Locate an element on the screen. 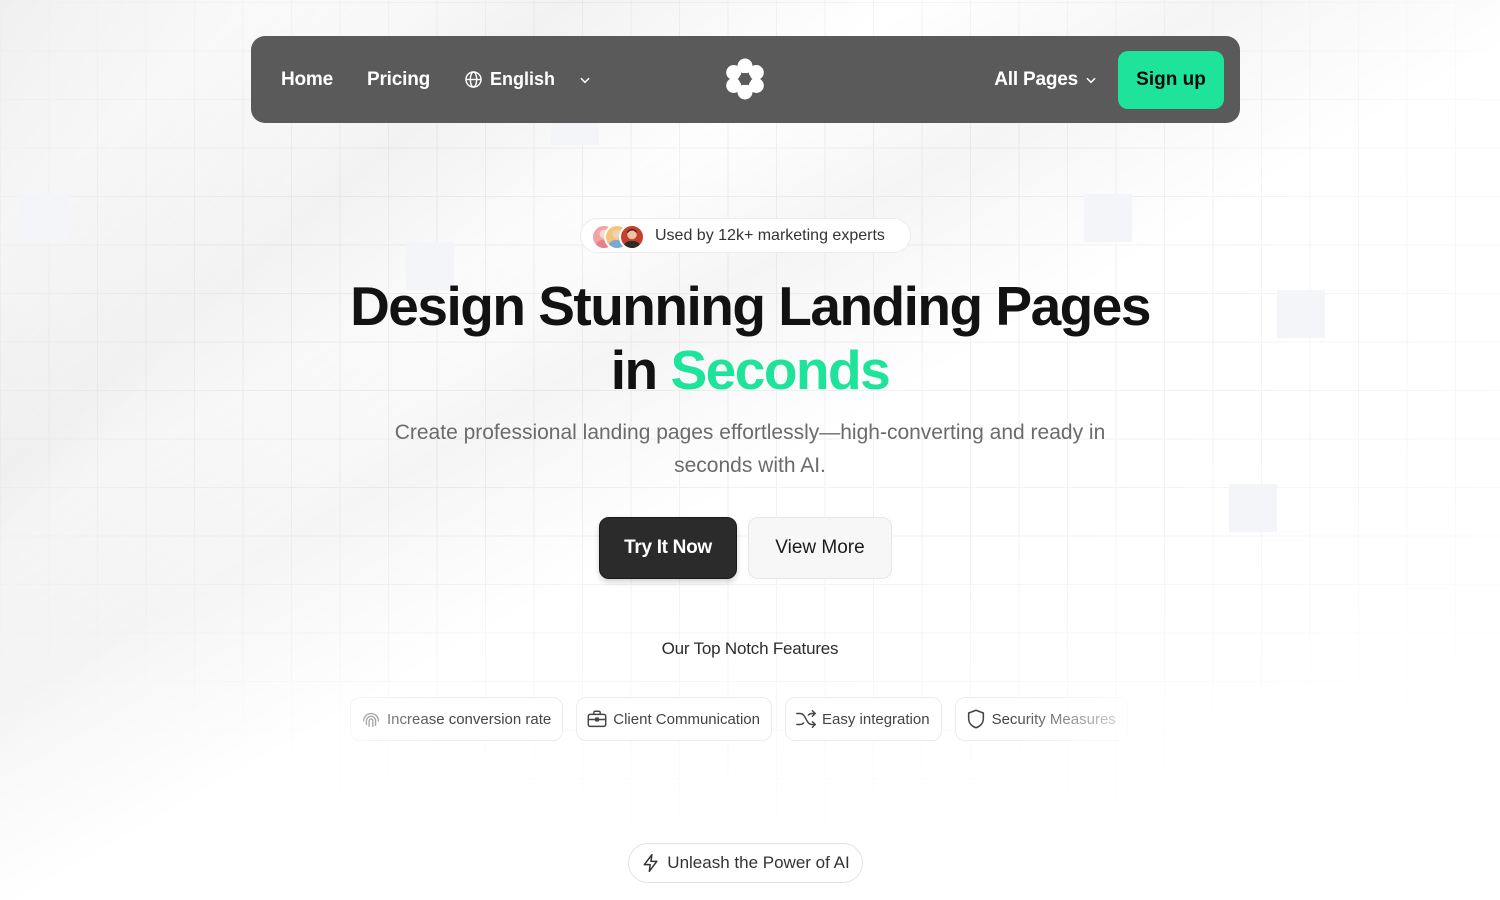 The image size is (1500, 900). shuffle-icon is located at coordinates (806, 719).